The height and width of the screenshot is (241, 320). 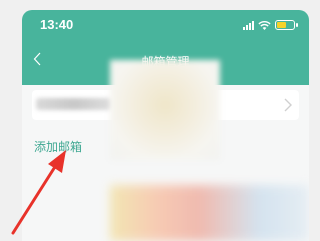 What do you see at coordinates (38, 192) in the screenshot?
I see `annotation-arrow` at bounding box center [38, 192].